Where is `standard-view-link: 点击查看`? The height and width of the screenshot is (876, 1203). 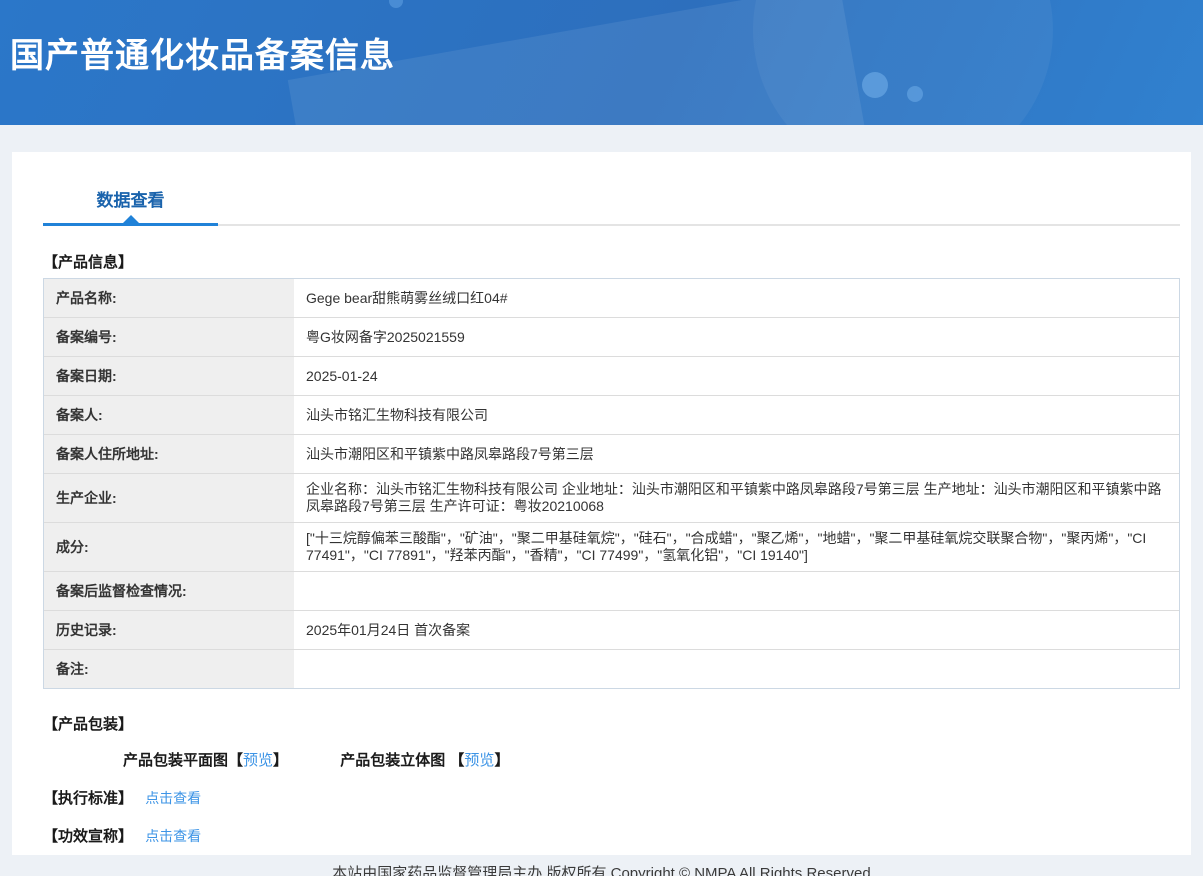
standard-view-link: 点击查看 is located at coordinates (173, 798).